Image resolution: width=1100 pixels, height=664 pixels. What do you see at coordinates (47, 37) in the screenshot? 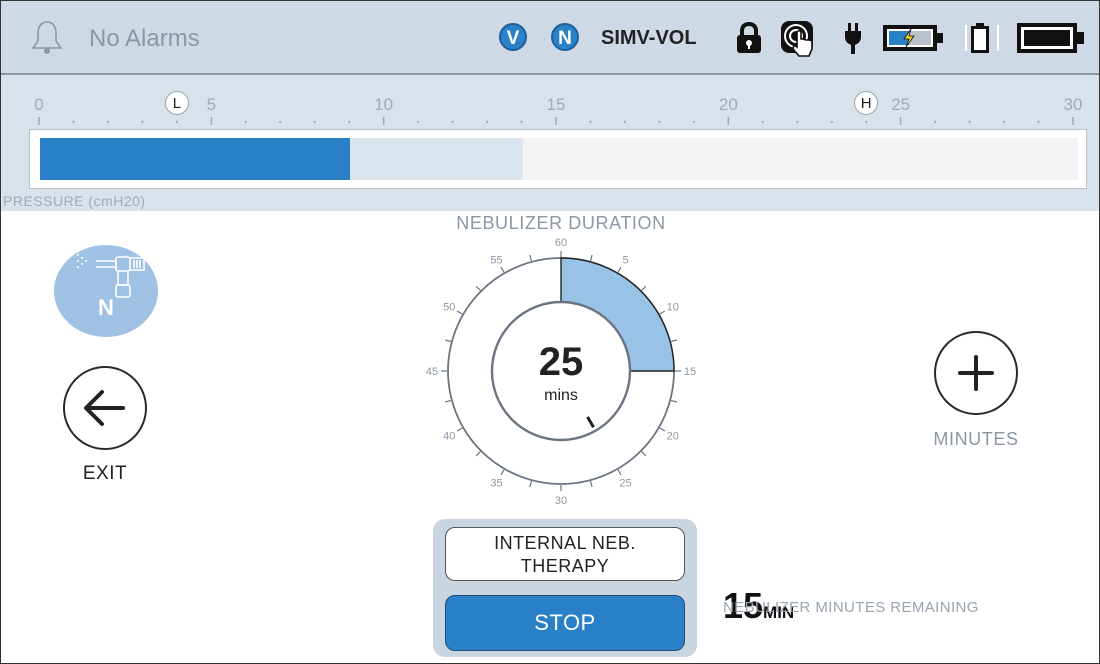
I see `bell-icon` at bounding box center [47, 37].